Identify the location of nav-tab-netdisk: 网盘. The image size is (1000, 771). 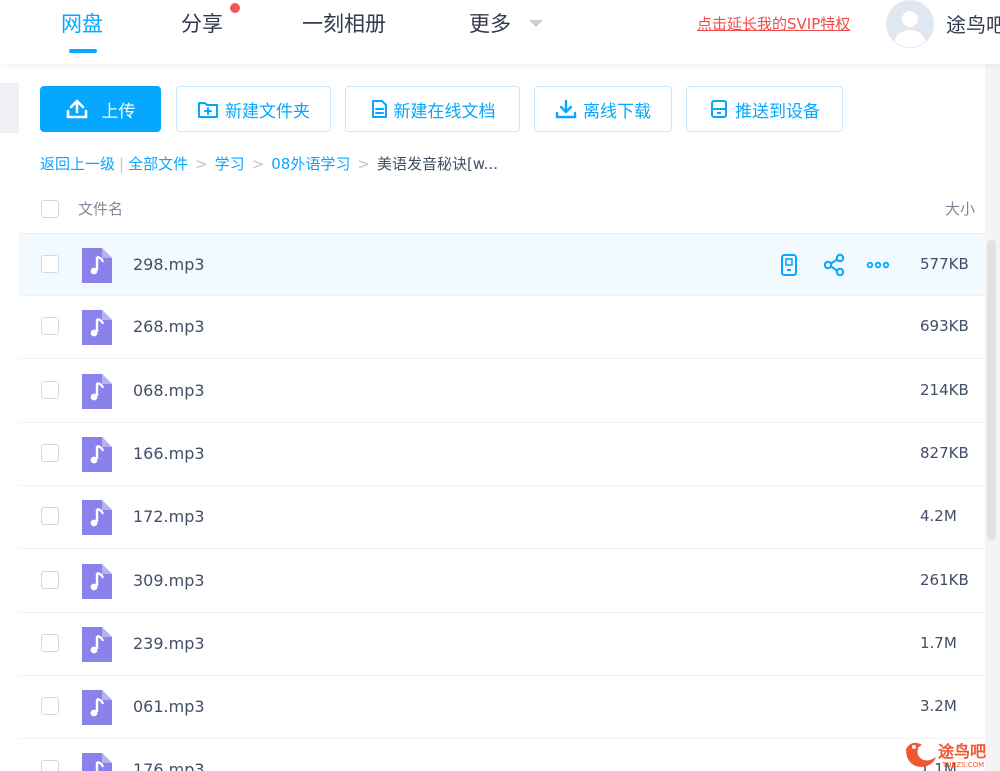
(82, 24).